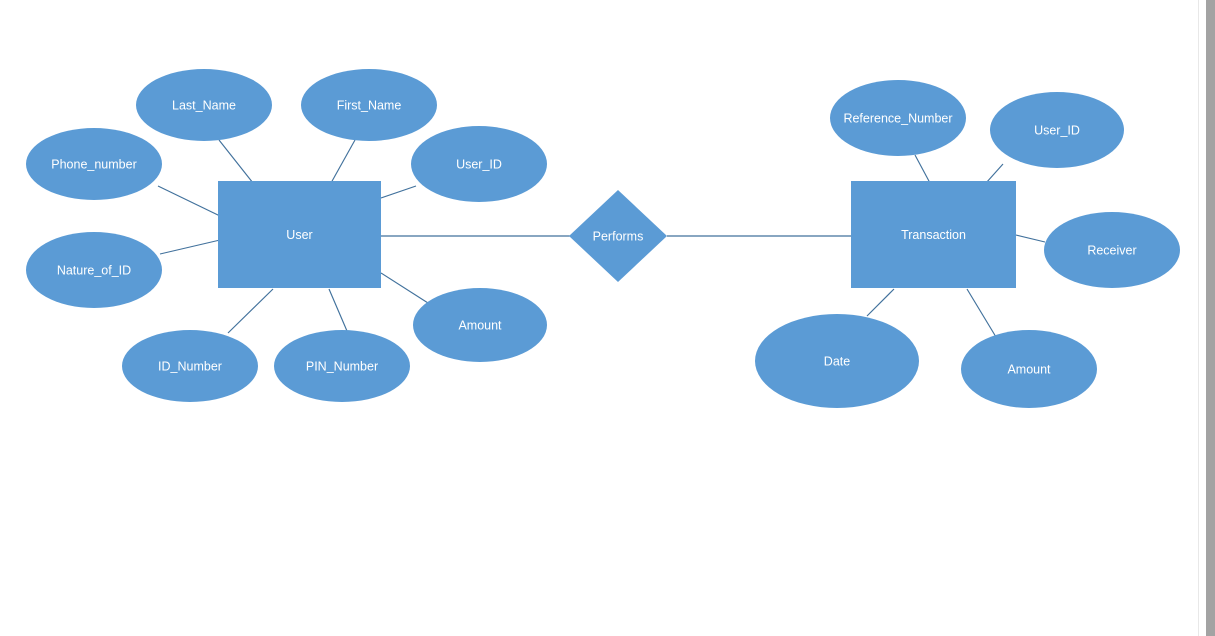  I want to click on relationship-performs: Performs, so click(618, 236).